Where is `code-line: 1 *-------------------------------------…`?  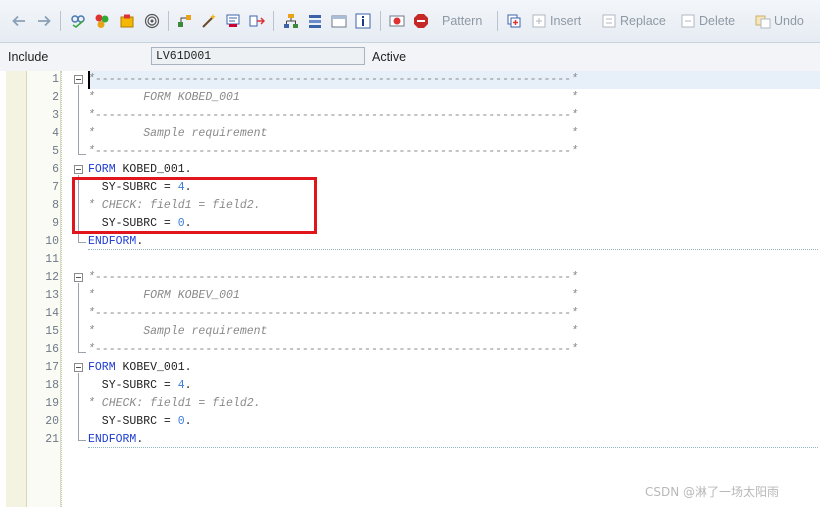 code-line: 1 *-------------------------------------… is located at coordinates (410, 80).